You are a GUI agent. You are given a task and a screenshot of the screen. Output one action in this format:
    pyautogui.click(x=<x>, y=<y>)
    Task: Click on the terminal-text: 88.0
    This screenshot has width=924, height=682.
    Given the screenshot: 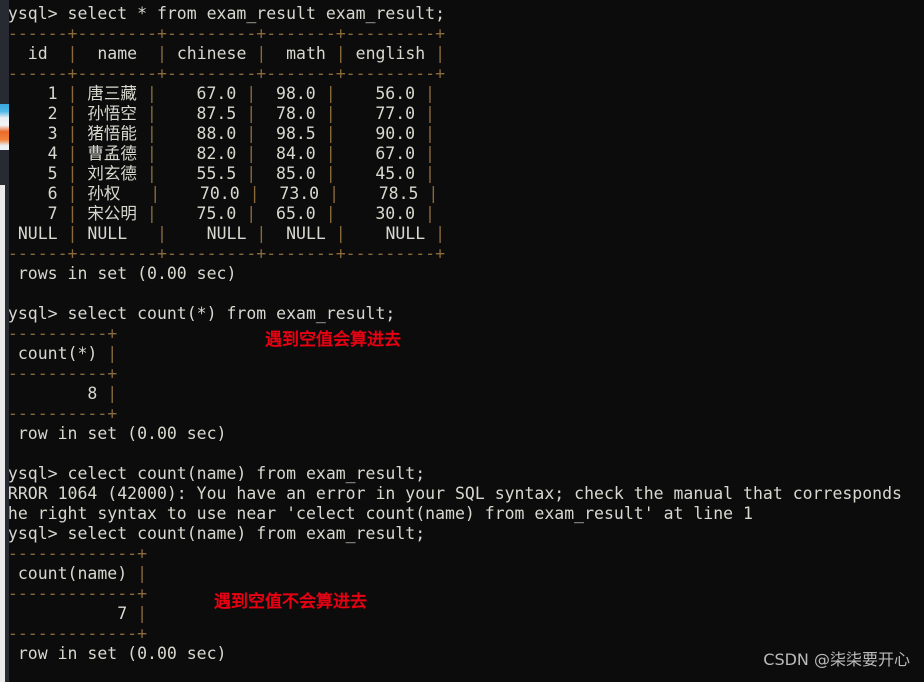 What is the action you would take?
    pyautogui.click(x=201, y=133)
    